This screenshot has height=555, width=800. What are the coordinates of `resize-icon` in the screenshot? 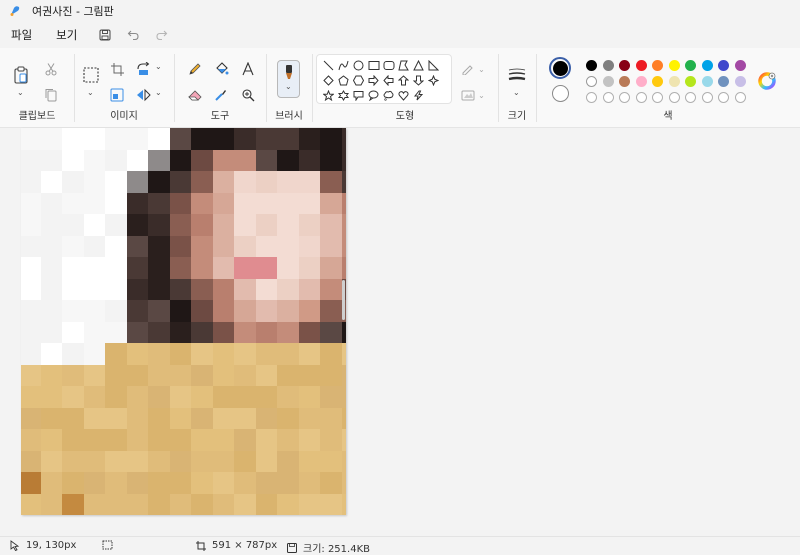 It's located at (117, 95).